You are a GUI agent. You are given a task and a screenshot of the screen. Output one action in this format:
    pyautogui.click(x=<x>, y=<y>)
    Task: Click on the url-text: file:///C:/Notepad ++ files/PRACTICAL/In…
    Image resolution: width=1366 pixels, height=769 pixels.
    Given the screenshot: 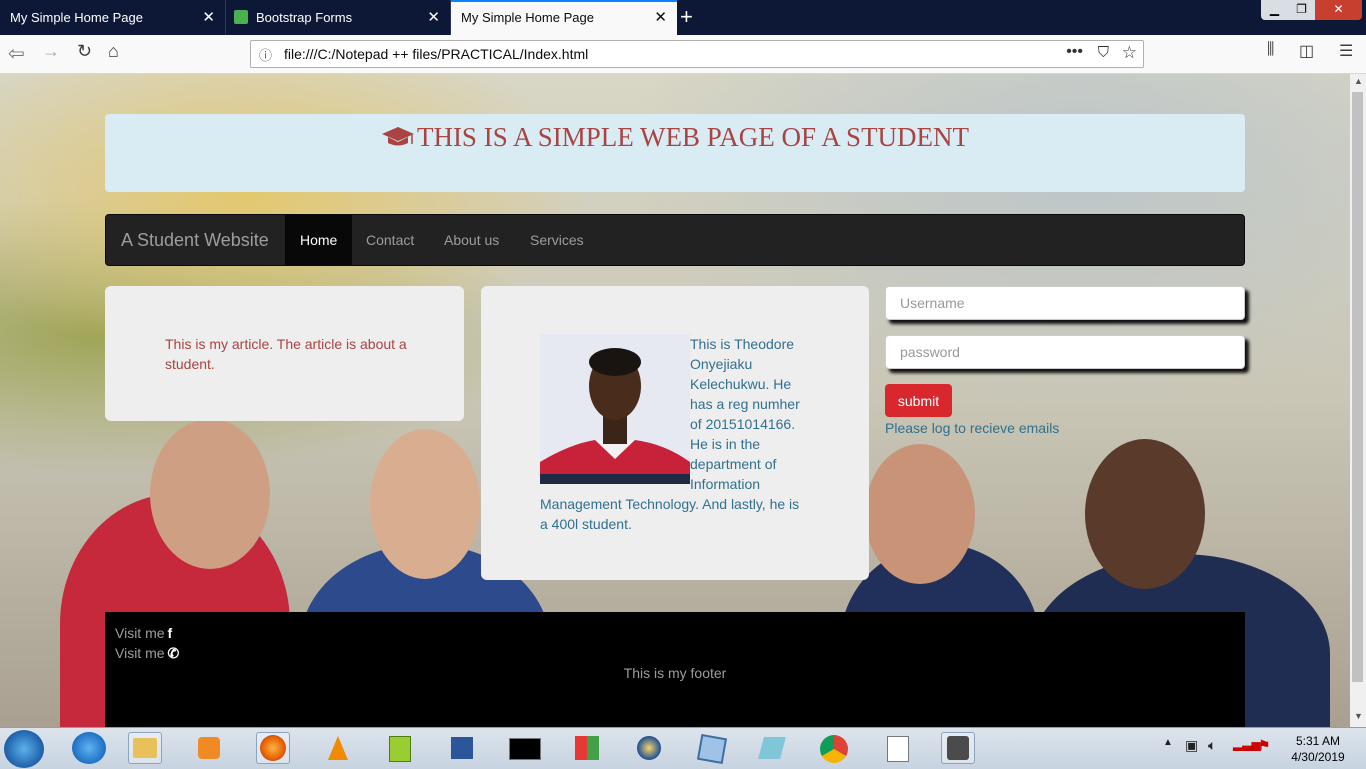 What is the action you would take?
    pyautogui.click(x=436, y=54)
    